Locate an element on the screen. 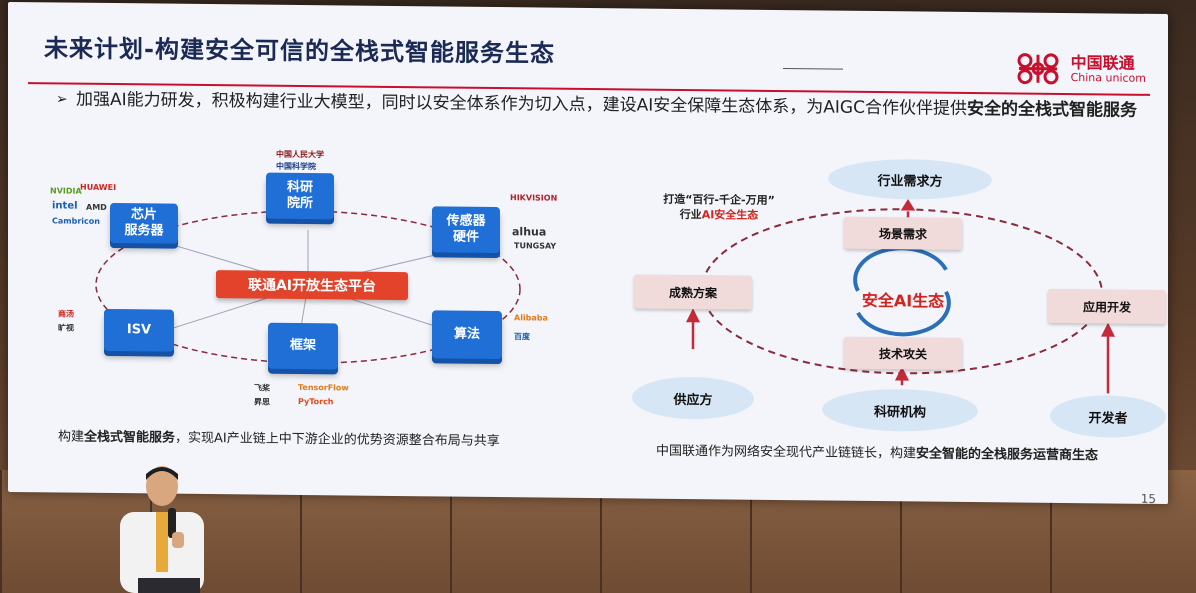  slogan-line-1: 打造“百行-千企-万用” is located at coordinates (719, 199).